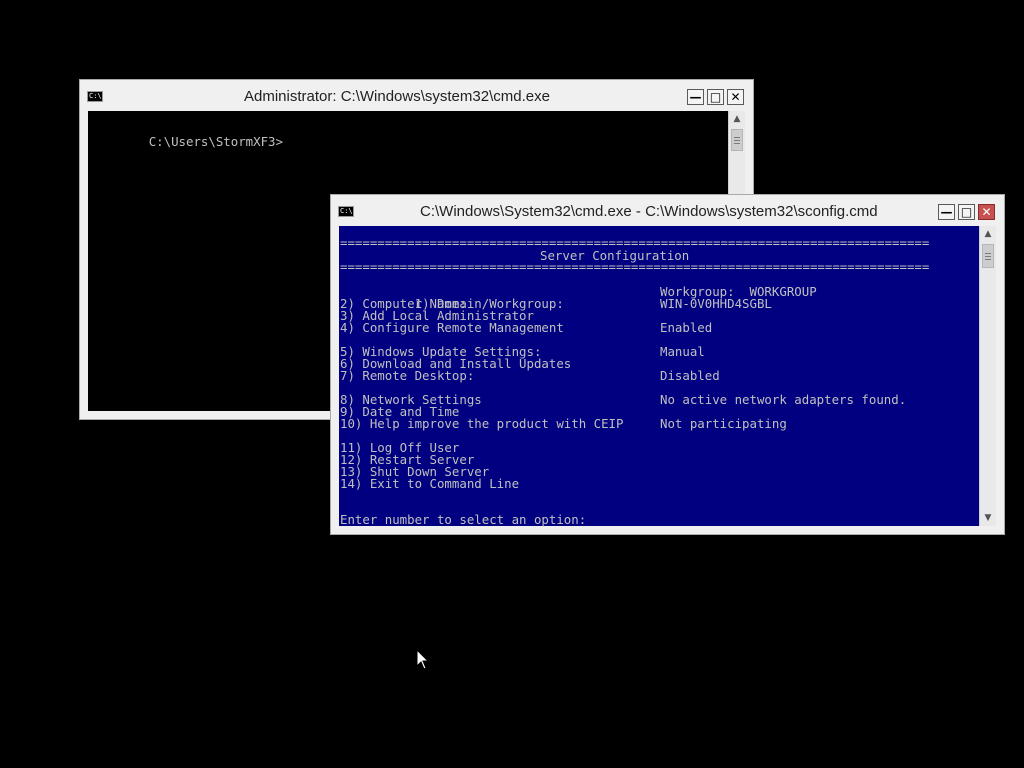 Image resolution: width=1024 pixels, height=768 pixels. I want to click on menu-item-remote-management: 4) Configure Remote Management, so click(452, 327).